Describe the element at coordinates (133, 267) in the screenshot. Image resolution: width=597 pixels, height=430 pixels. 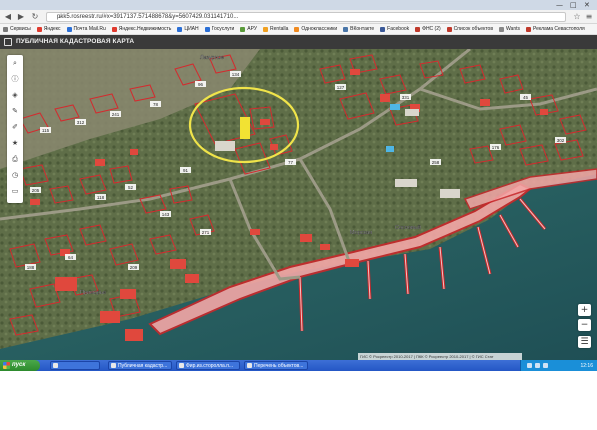
I see `parcel-number-tag: 209` at that location.